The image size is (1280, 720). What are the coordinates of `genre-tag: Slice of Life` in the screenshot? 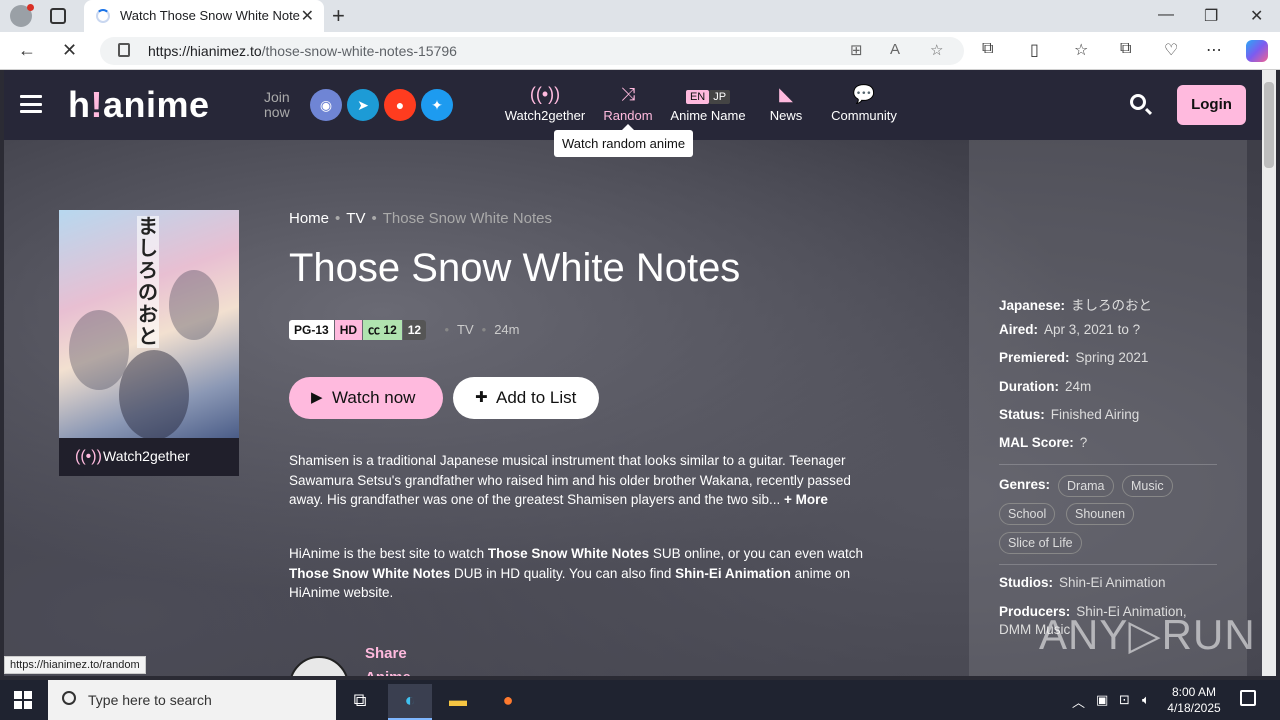 It's located at (1040, 543).